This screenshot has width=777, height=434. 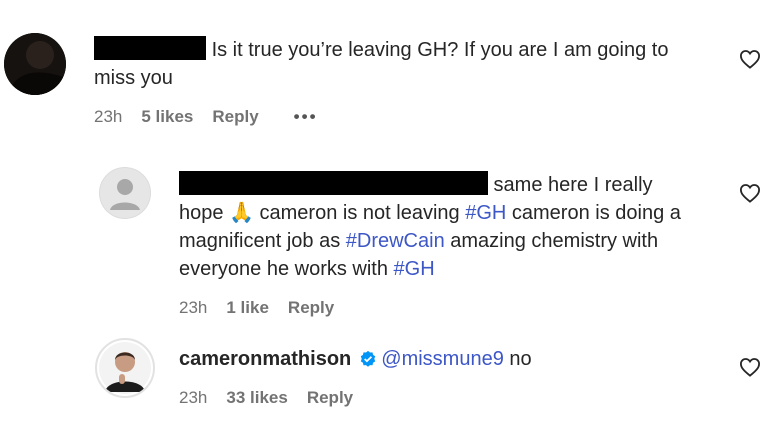 What do you see at coordinates (442, 359) in the screenshot?
I see `mention-missmune9: @missmune9` at bounding box center [442, 359].